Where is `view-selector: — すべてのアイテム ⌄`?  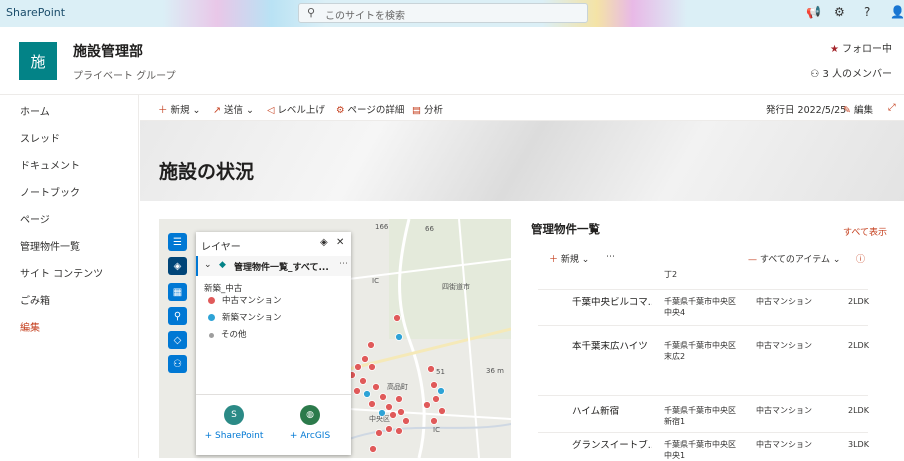
view-selector: — すべてのアイテム ⌄ is located at coordinates (794, 258).